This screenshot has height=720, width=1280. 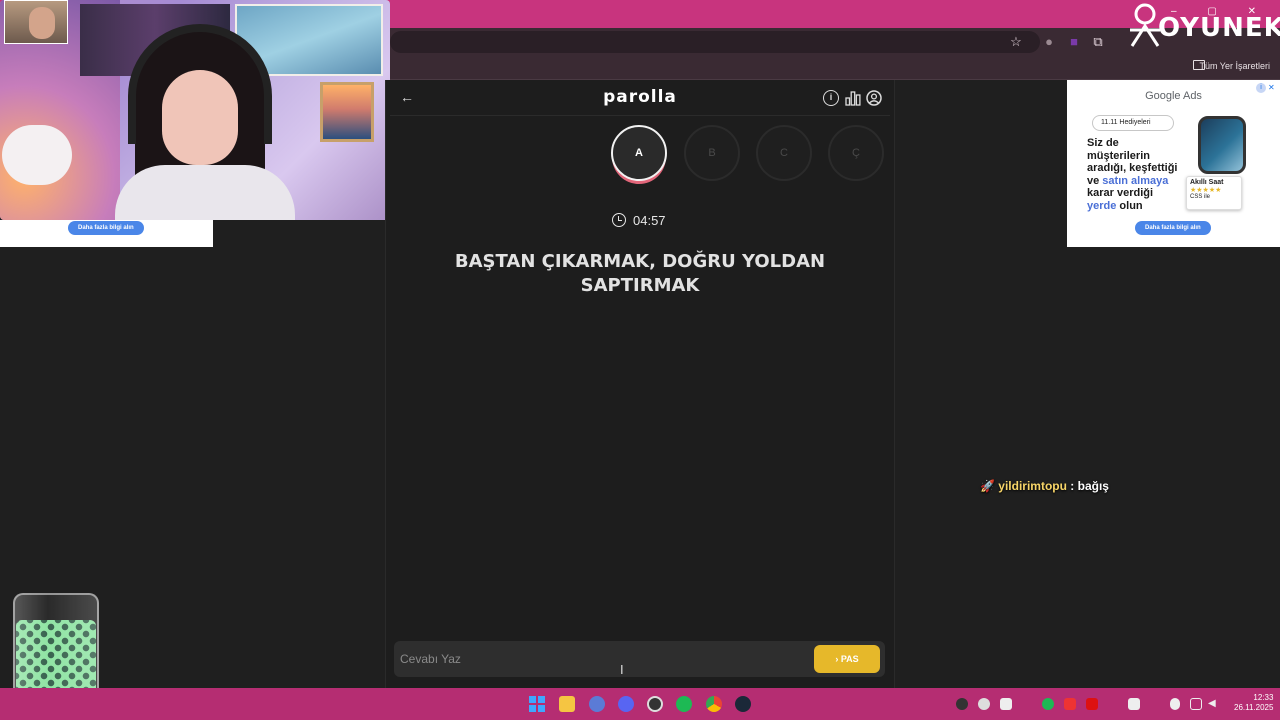 I want to click on product-card-sub: CSS ile, so click(x=1200, y=197).